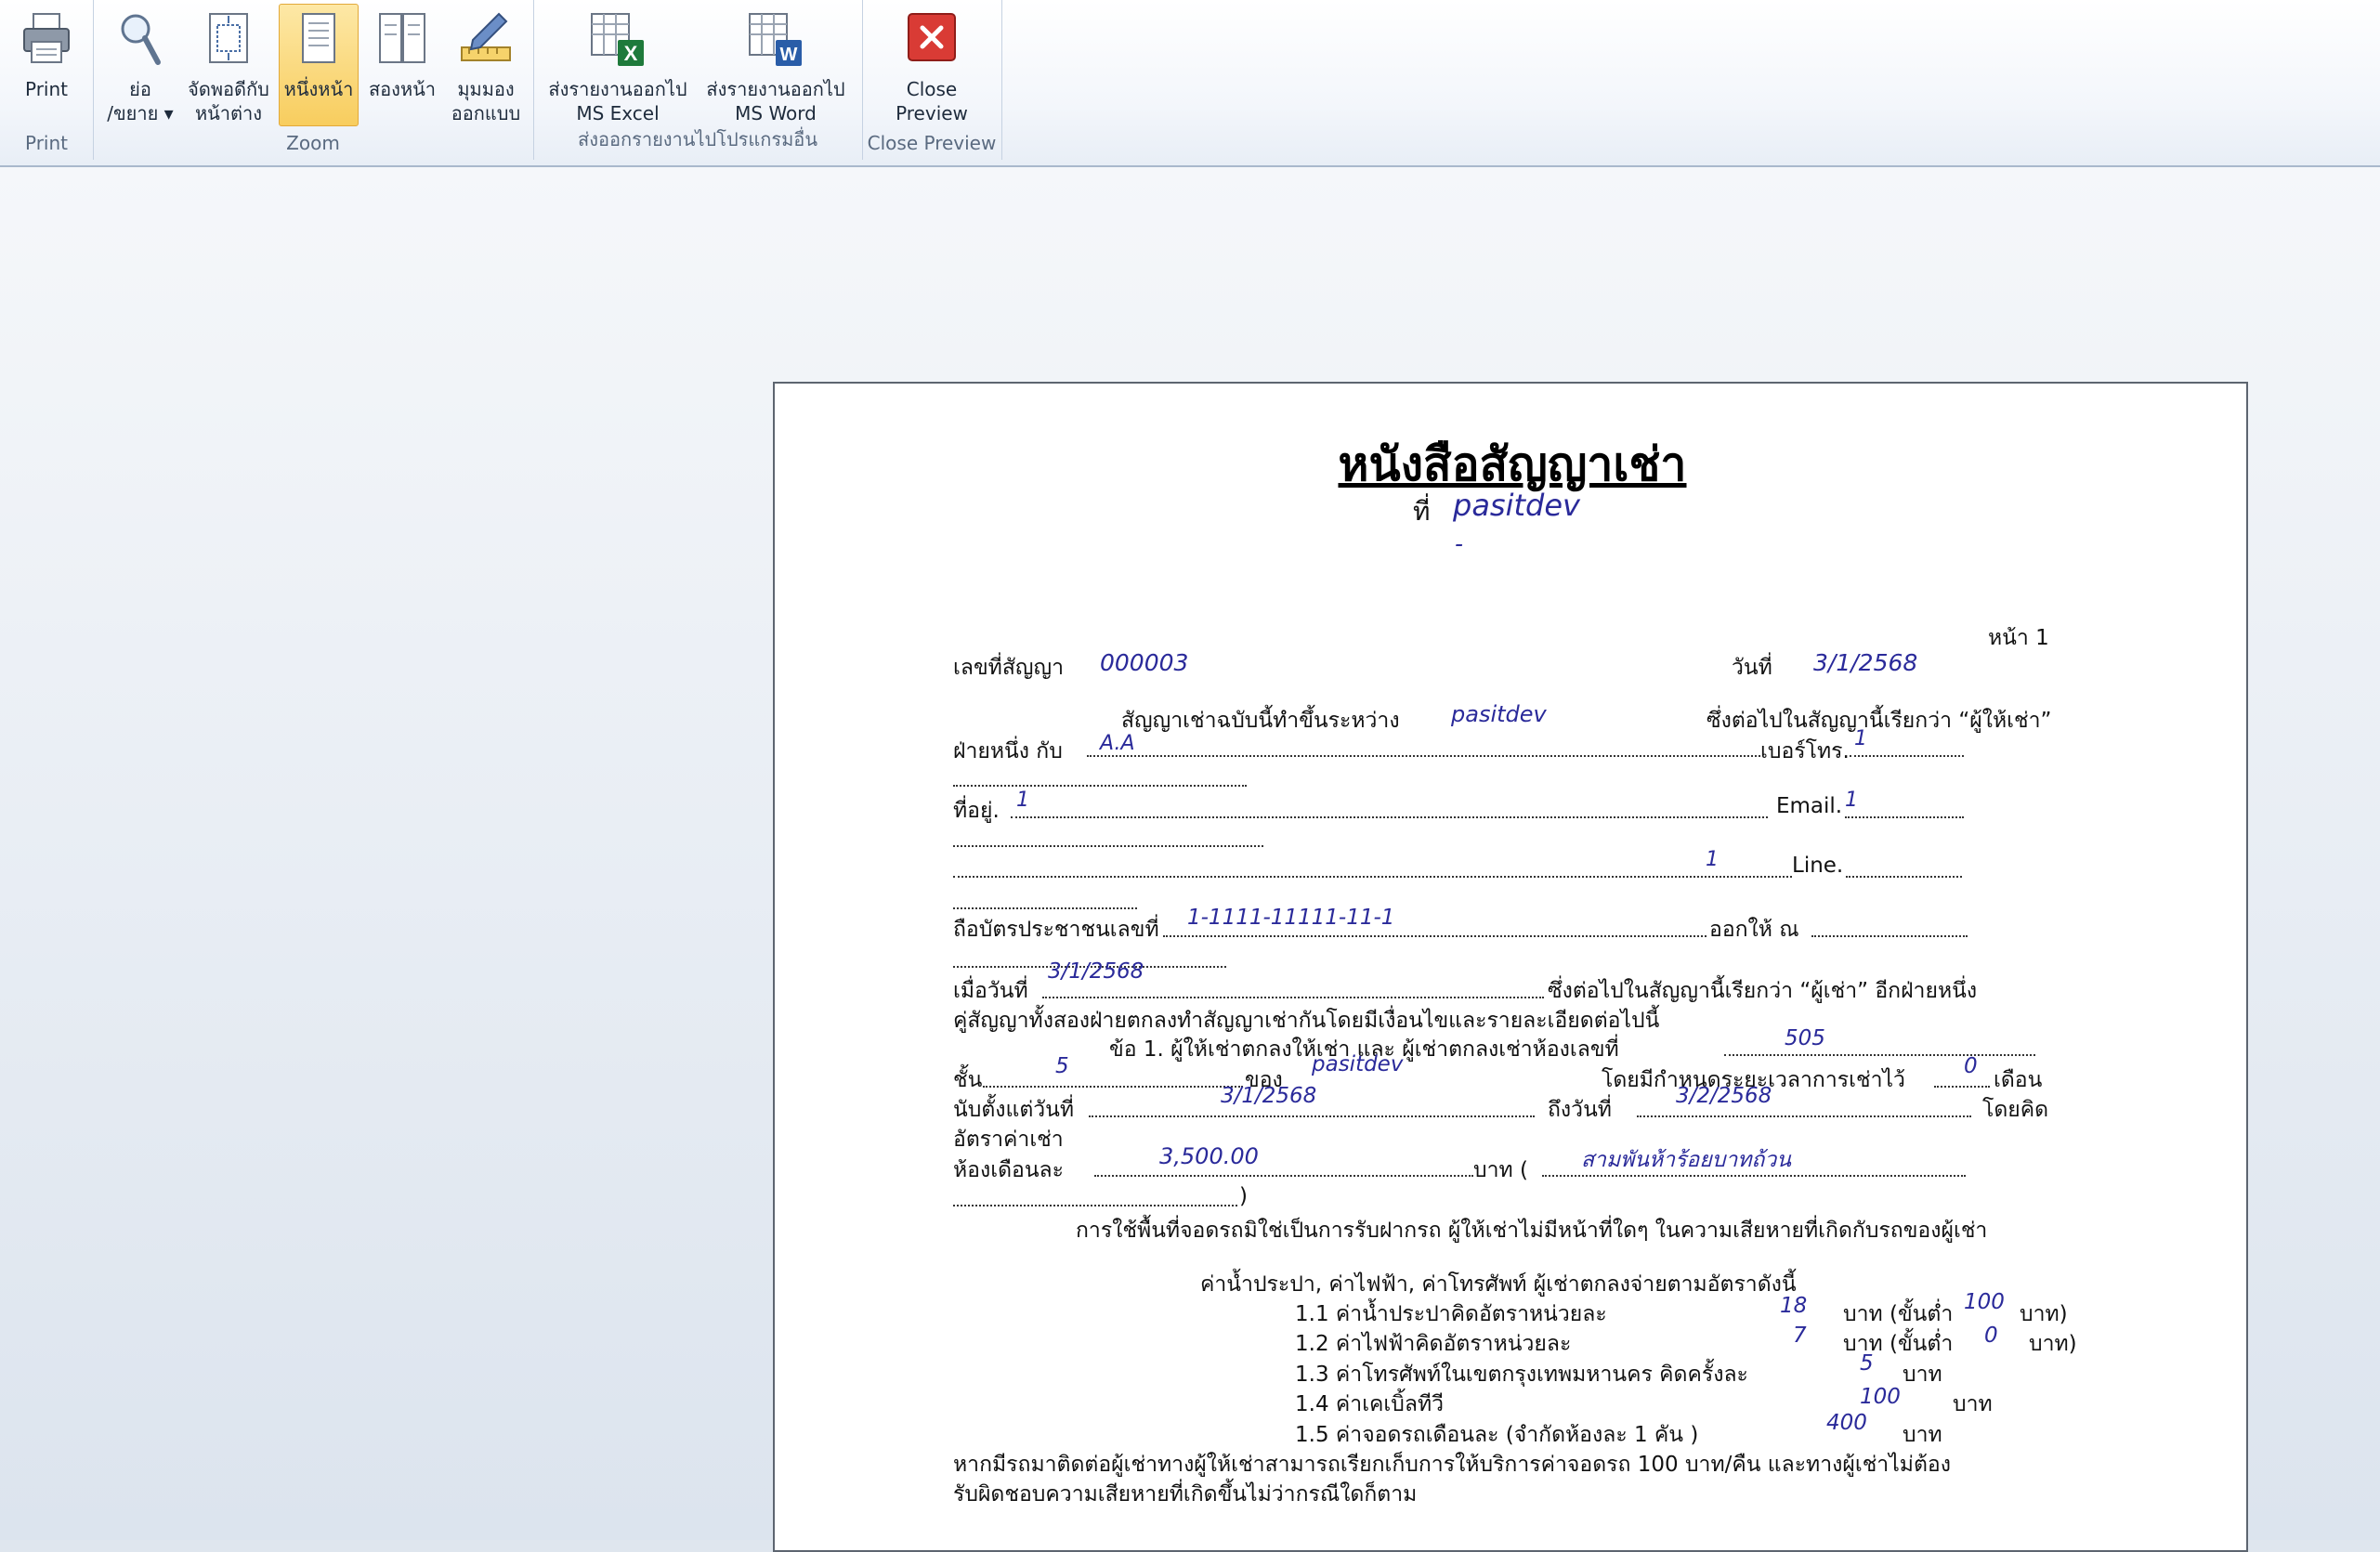 The image size is (2380, 1552). What do you see at coordinates (1794, 1306) in the screenshot?
I see `item-value: 18` at bounding box center [1794, 1306].